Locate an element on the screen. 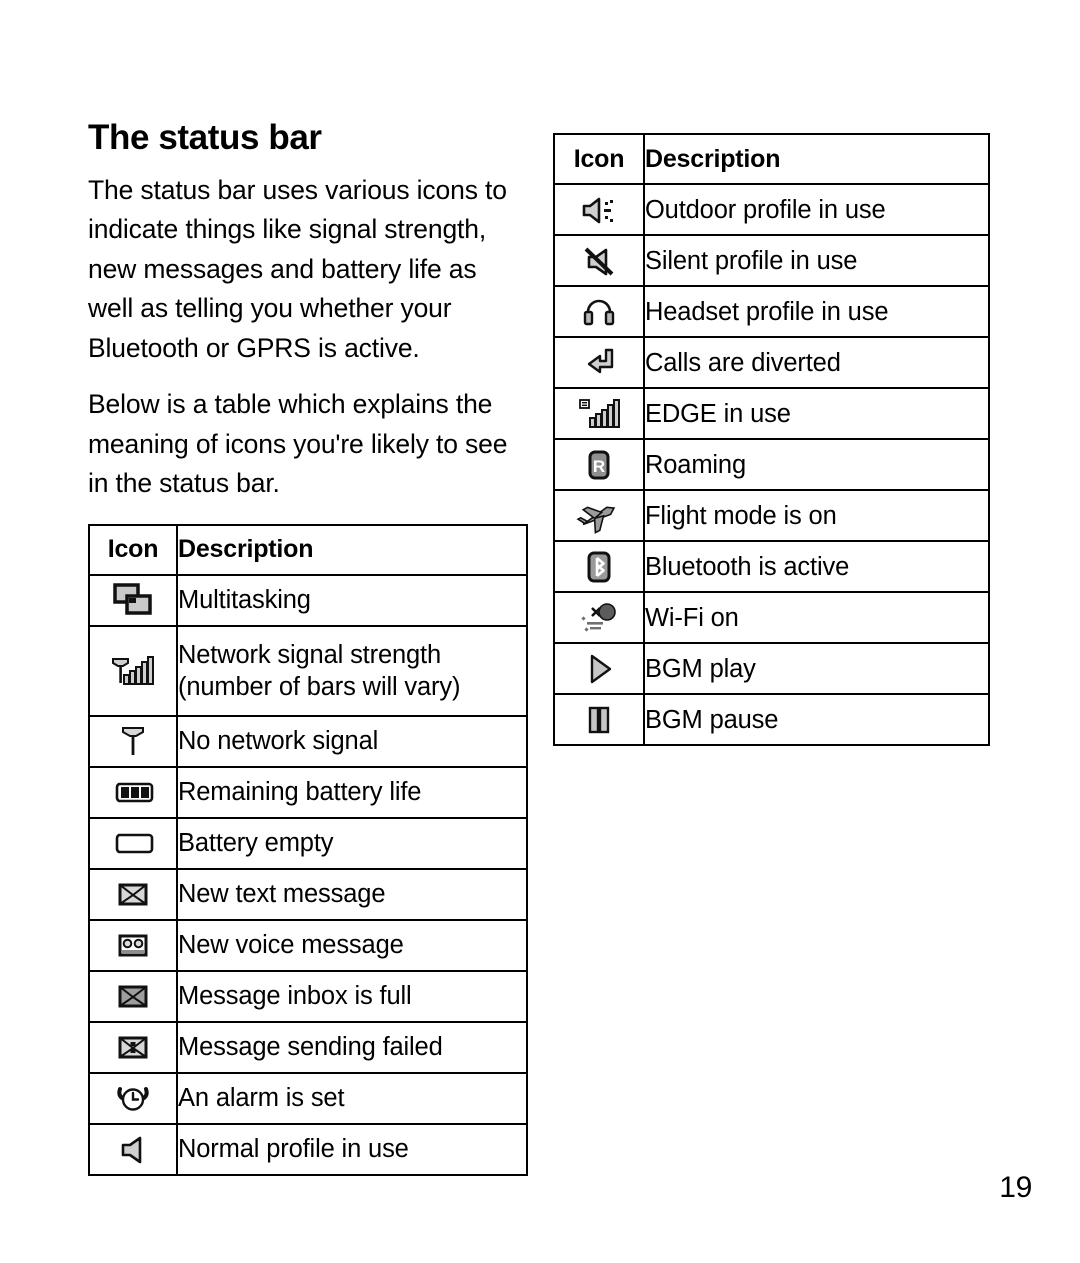 This screenshot has width=1080, height=1263. description-cell: New voice message is located at coordinates (352, 945).